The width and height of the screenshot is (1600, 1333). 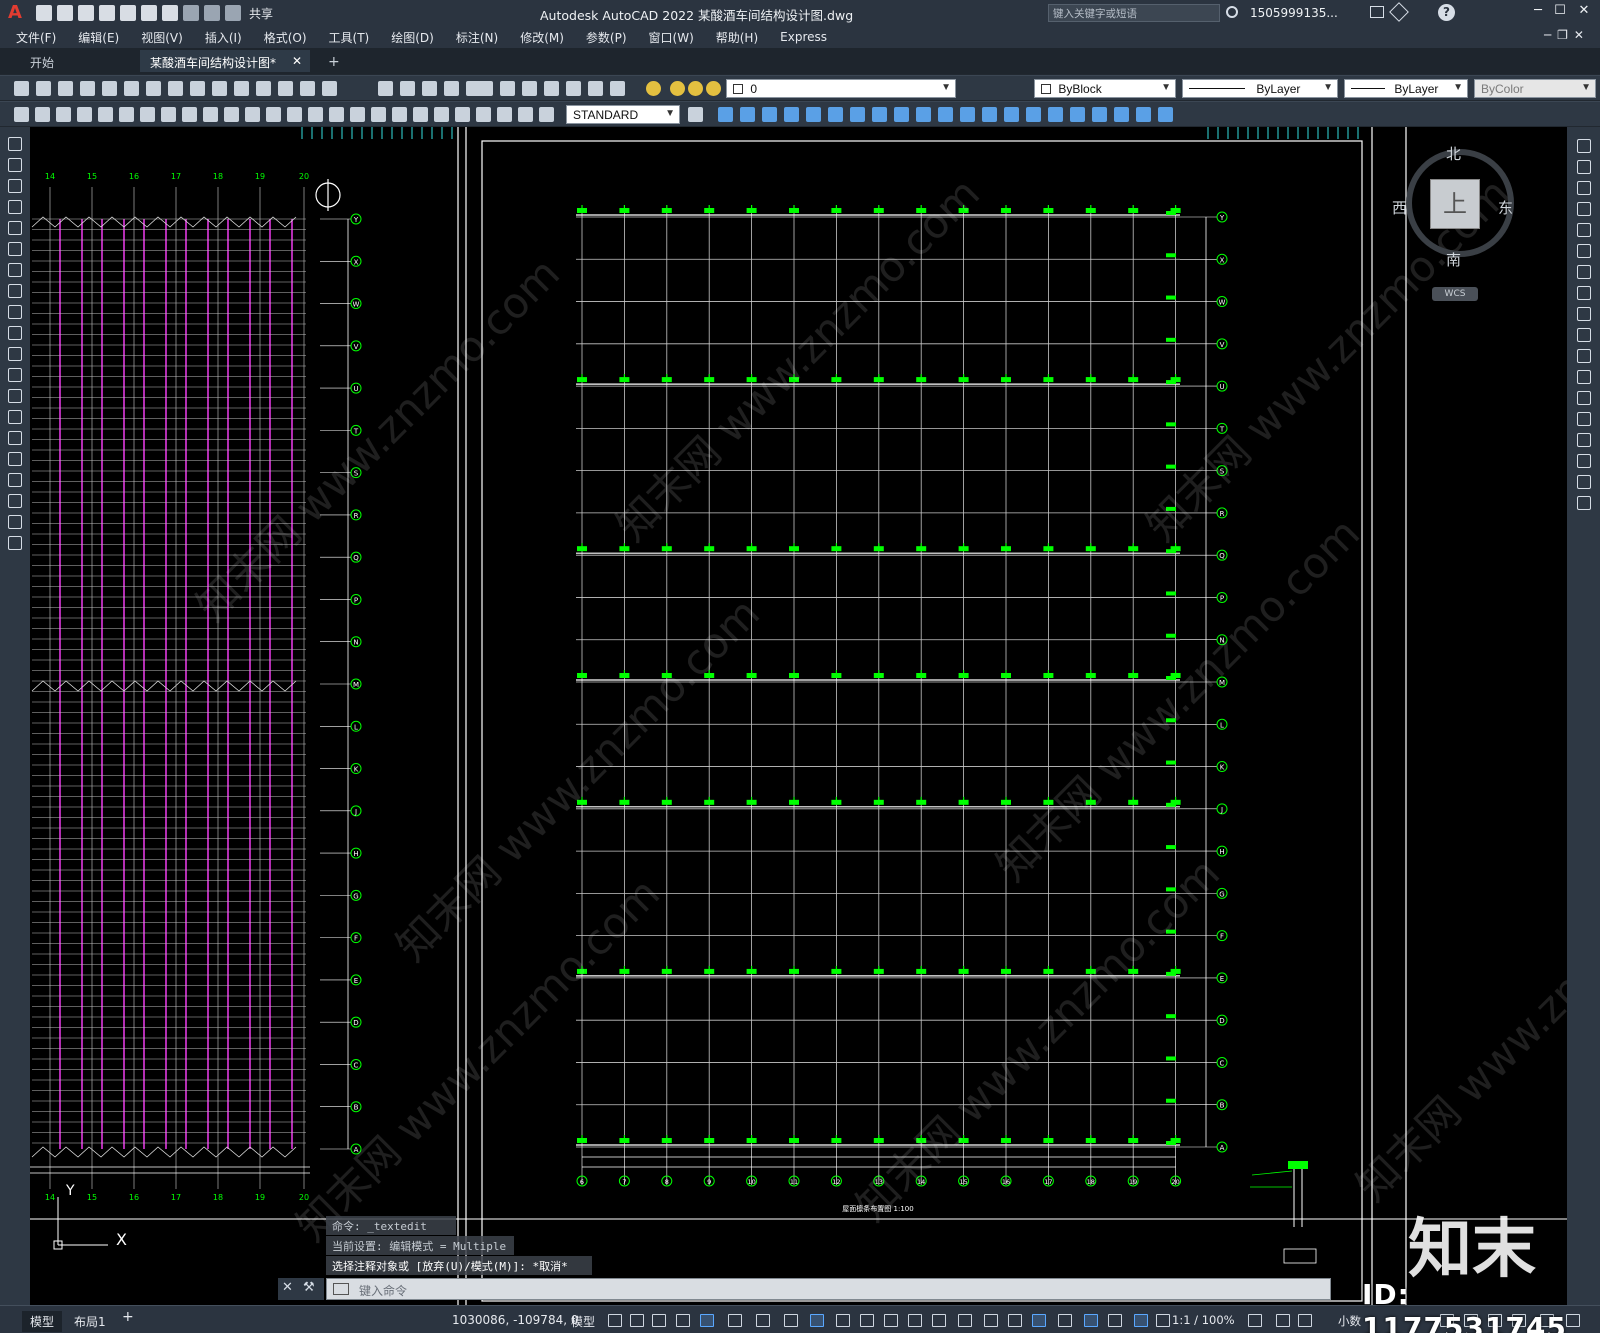 What do you see at coordinates (189, 114) in the screenshot?
I see `dimension-tool-8-icon` at bounding box center [189, 114].